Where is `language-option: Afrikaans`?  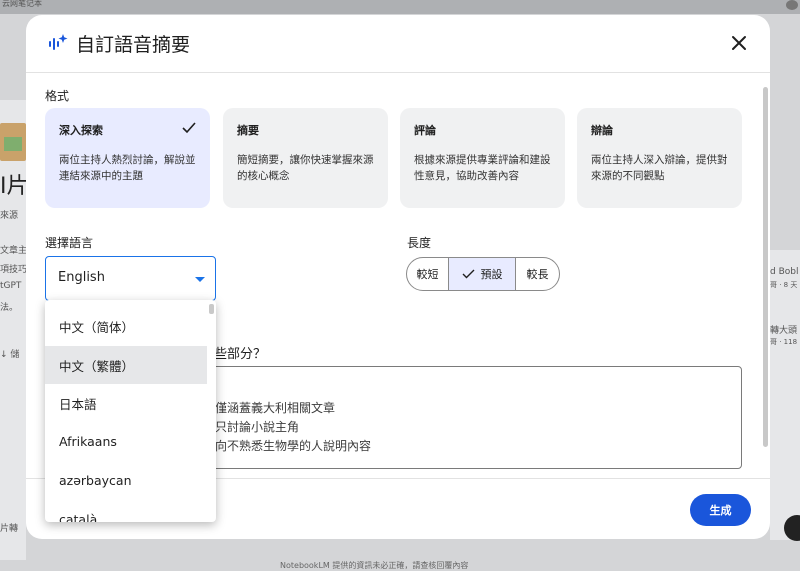 language-option: Afrikaans is located at coordinates (126, 441).